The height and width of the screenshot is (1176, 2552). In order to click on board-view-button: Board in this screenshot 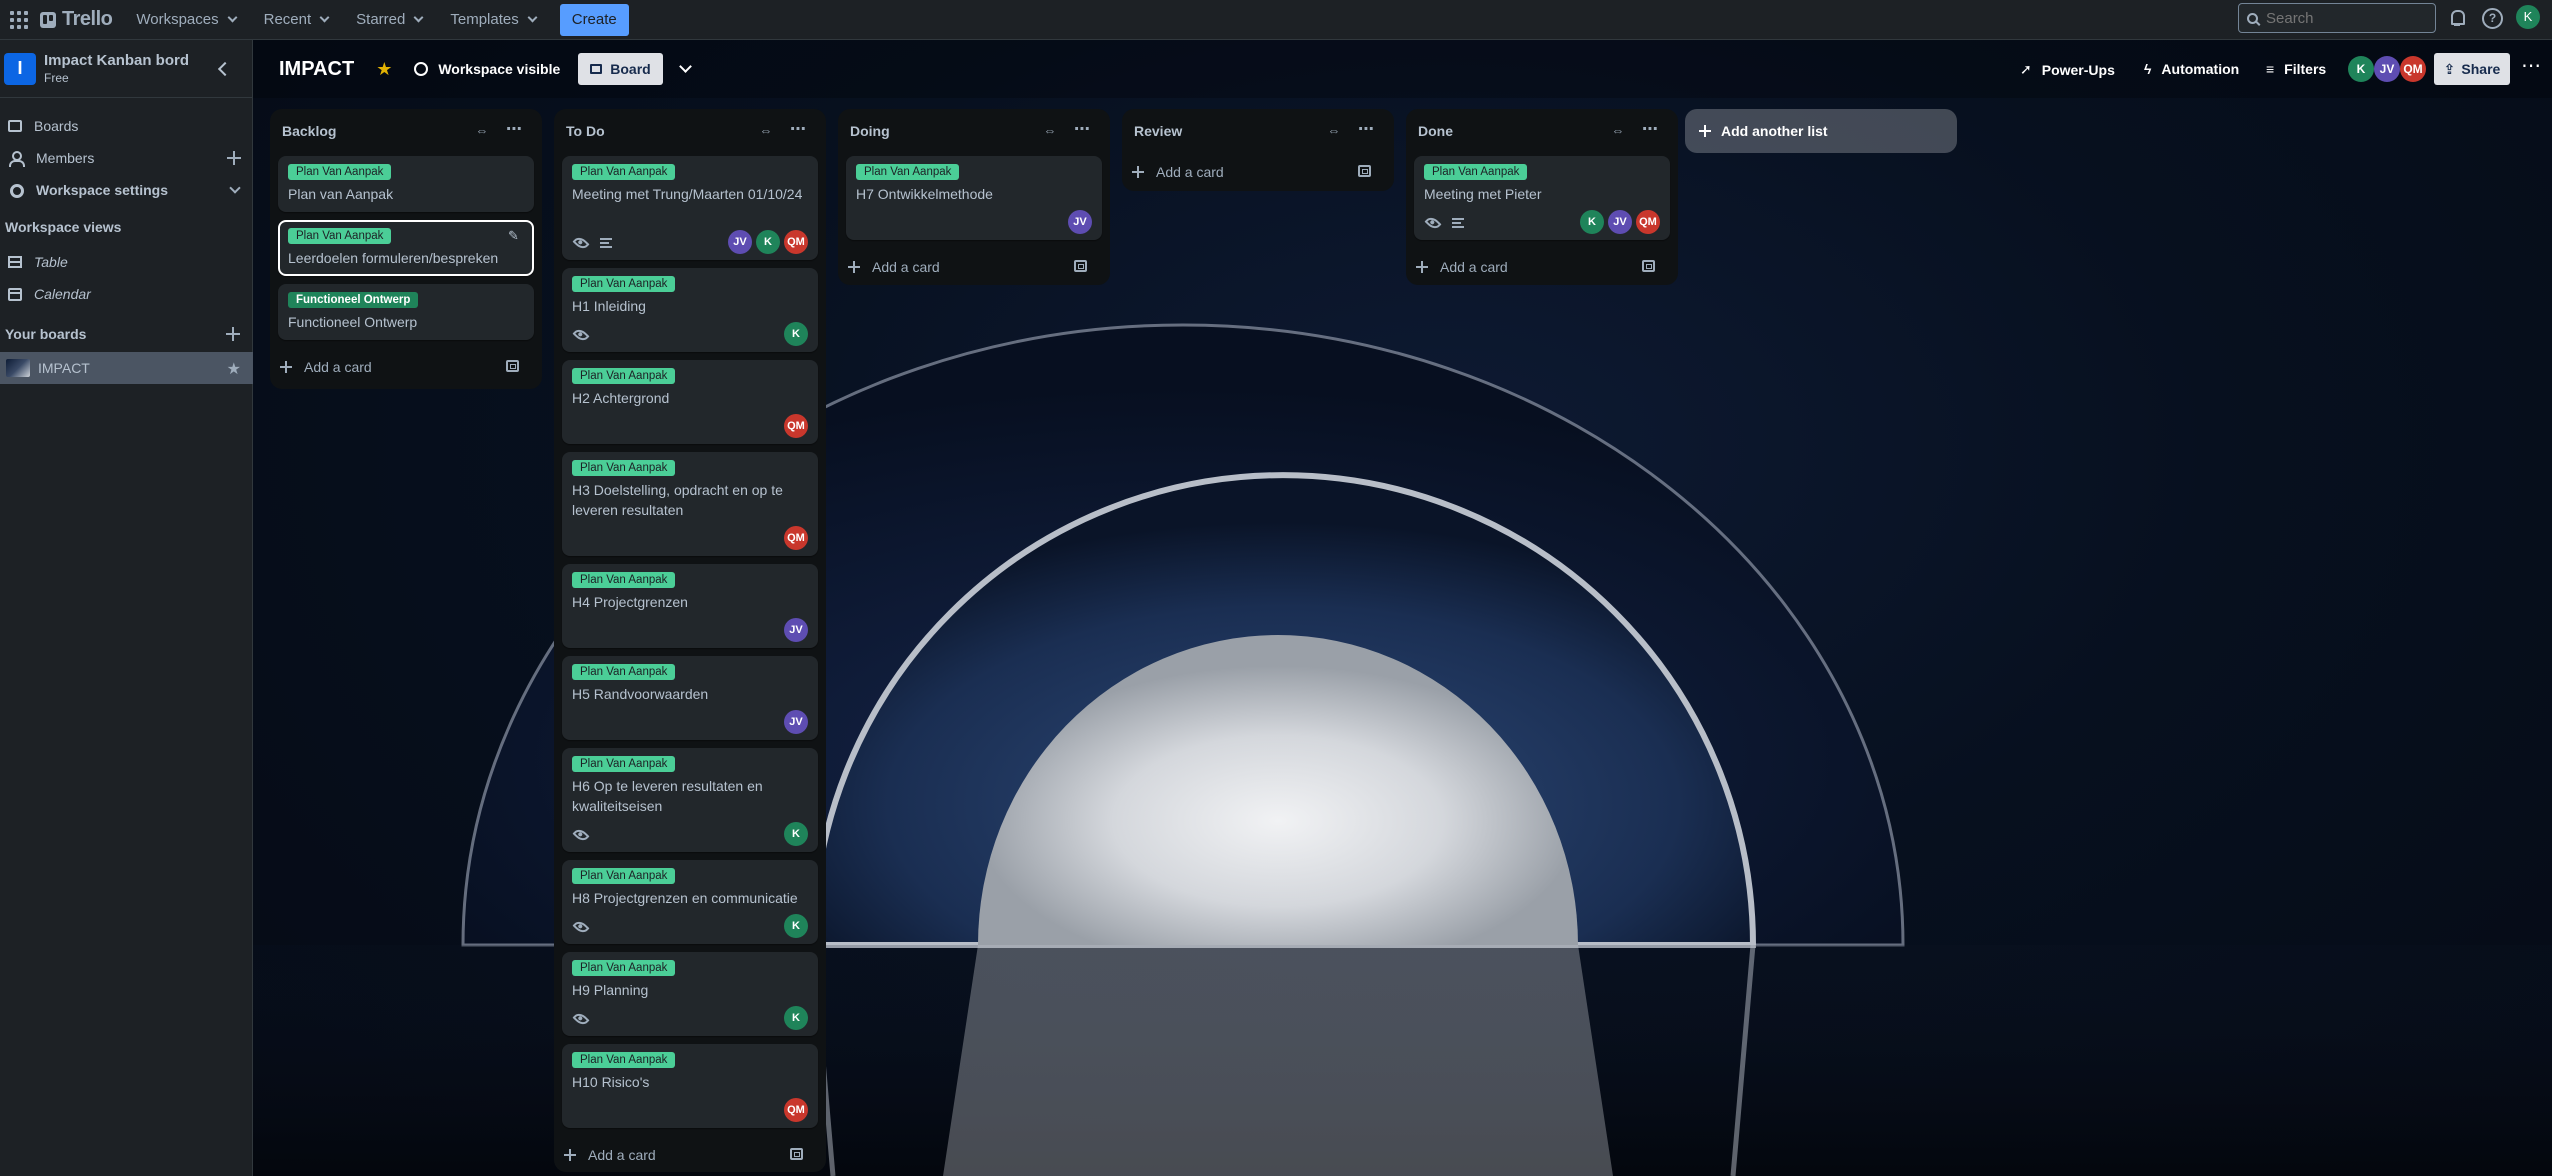, I will do `click(620, 69)`.